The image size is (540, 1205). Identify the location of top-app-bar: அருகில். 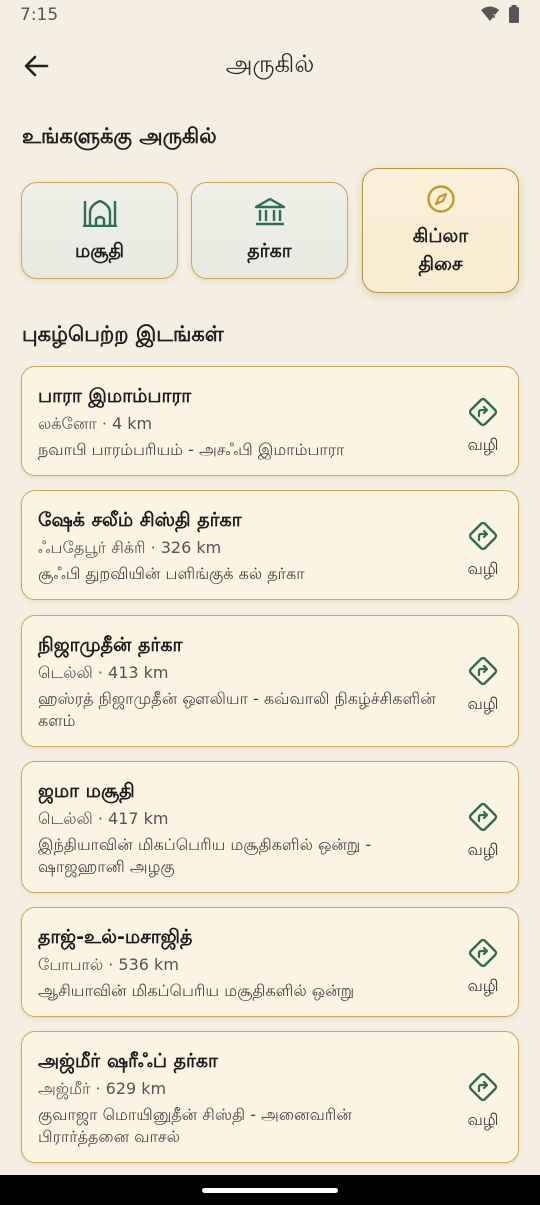
(270, 66).